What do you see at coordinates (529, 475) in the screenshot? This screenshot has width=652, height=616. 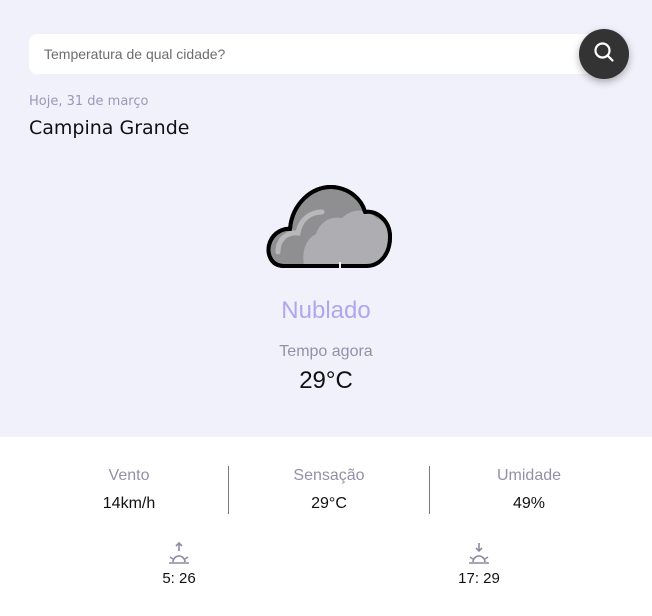 I see `humidity-label: Umidade` at bounding box center [529, 475].